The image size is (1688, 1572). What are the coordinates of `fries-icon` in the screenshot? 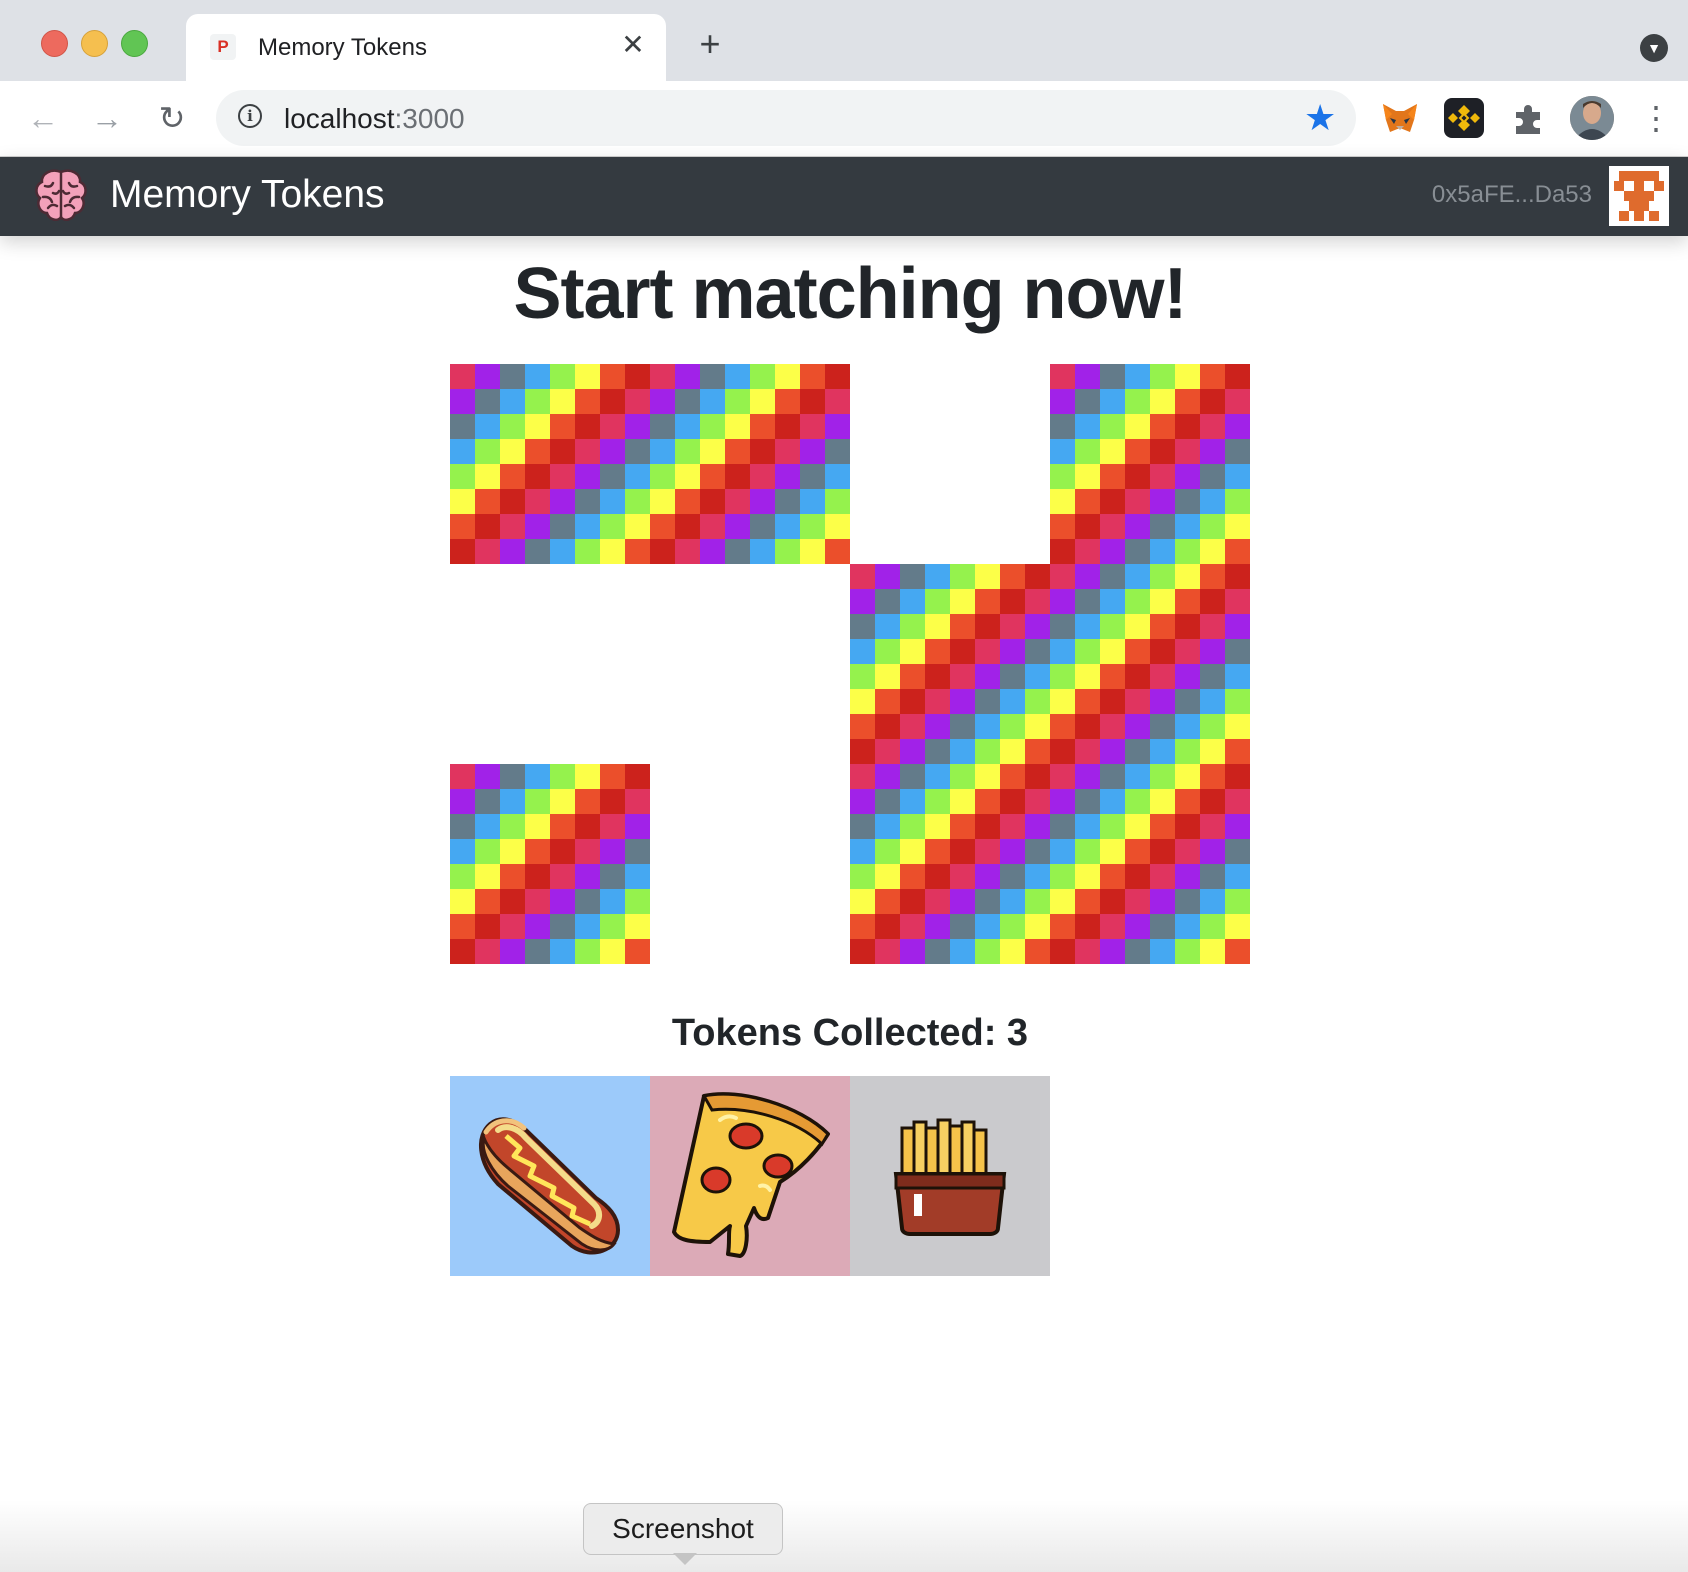 It's located at (950, 1176).